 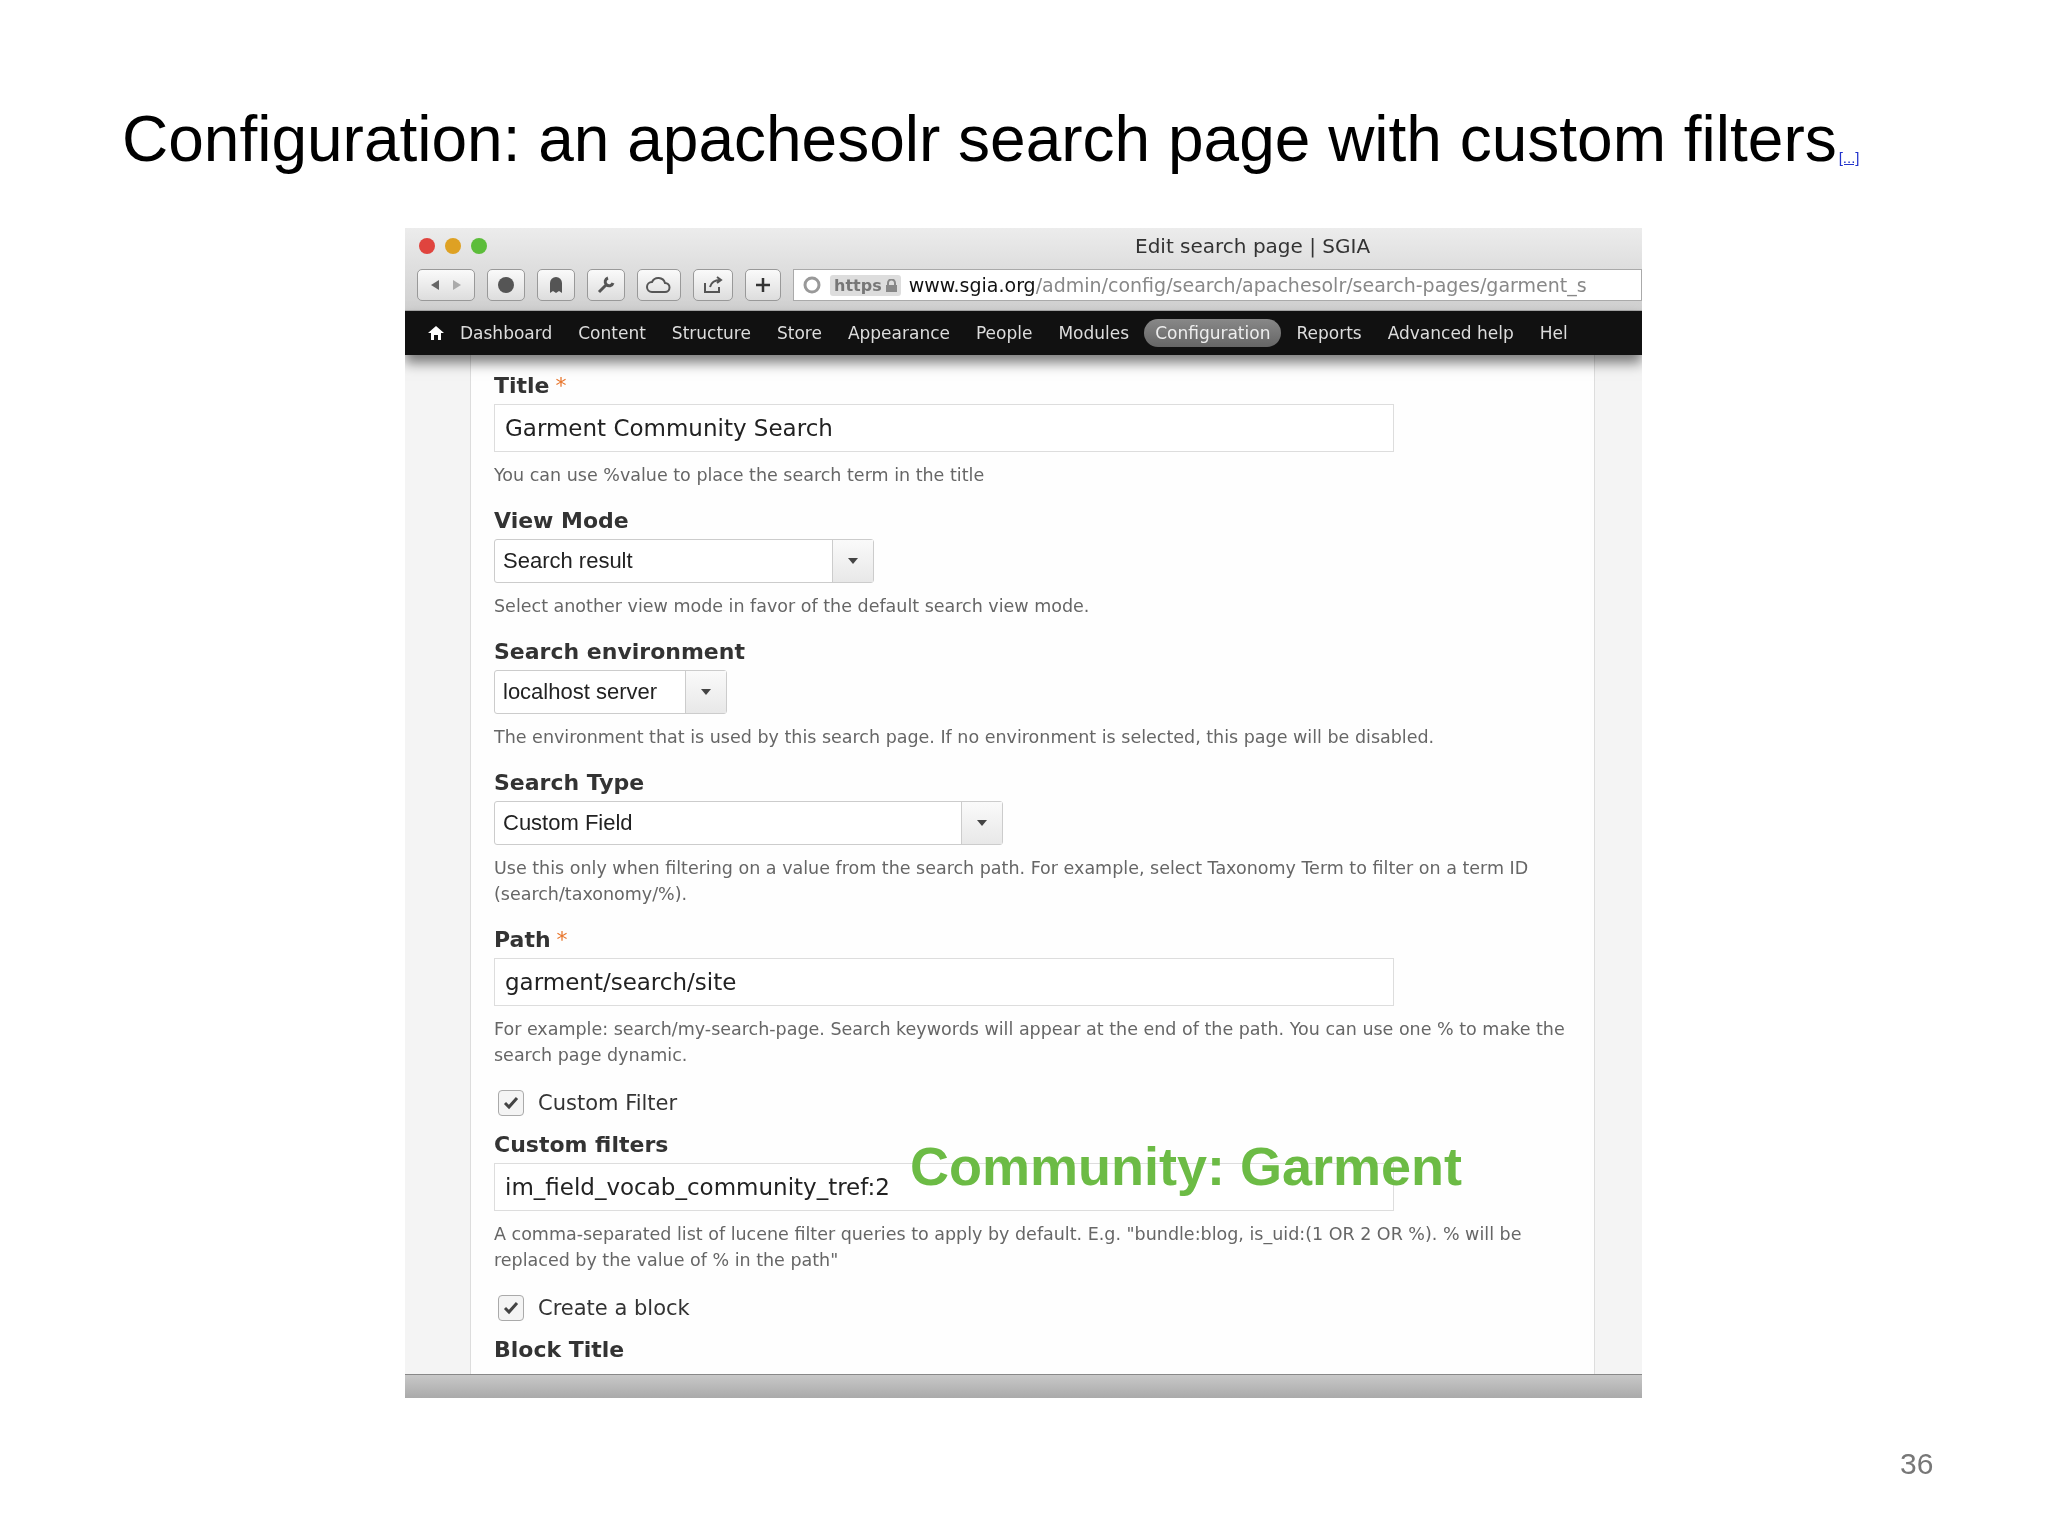 I want to click on share-icon, so click(x=713, y=285).